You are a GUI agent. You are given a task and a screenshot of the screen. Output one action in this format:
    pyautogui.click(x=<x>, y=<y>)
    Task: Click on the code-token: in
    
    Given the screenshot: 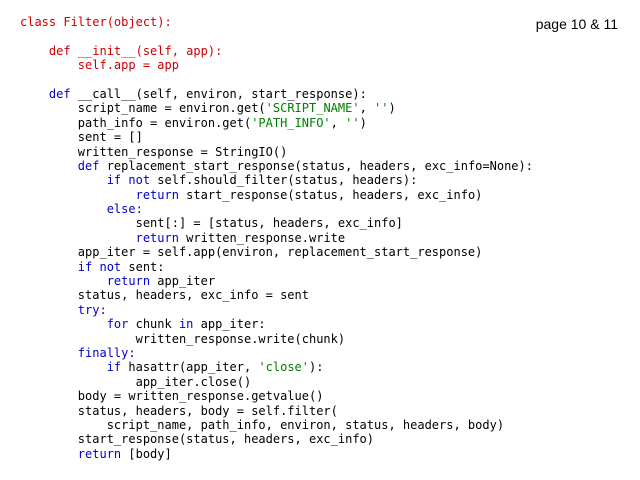 What is the action you would take?
    pyautogui.click(x=186, y=324)
    